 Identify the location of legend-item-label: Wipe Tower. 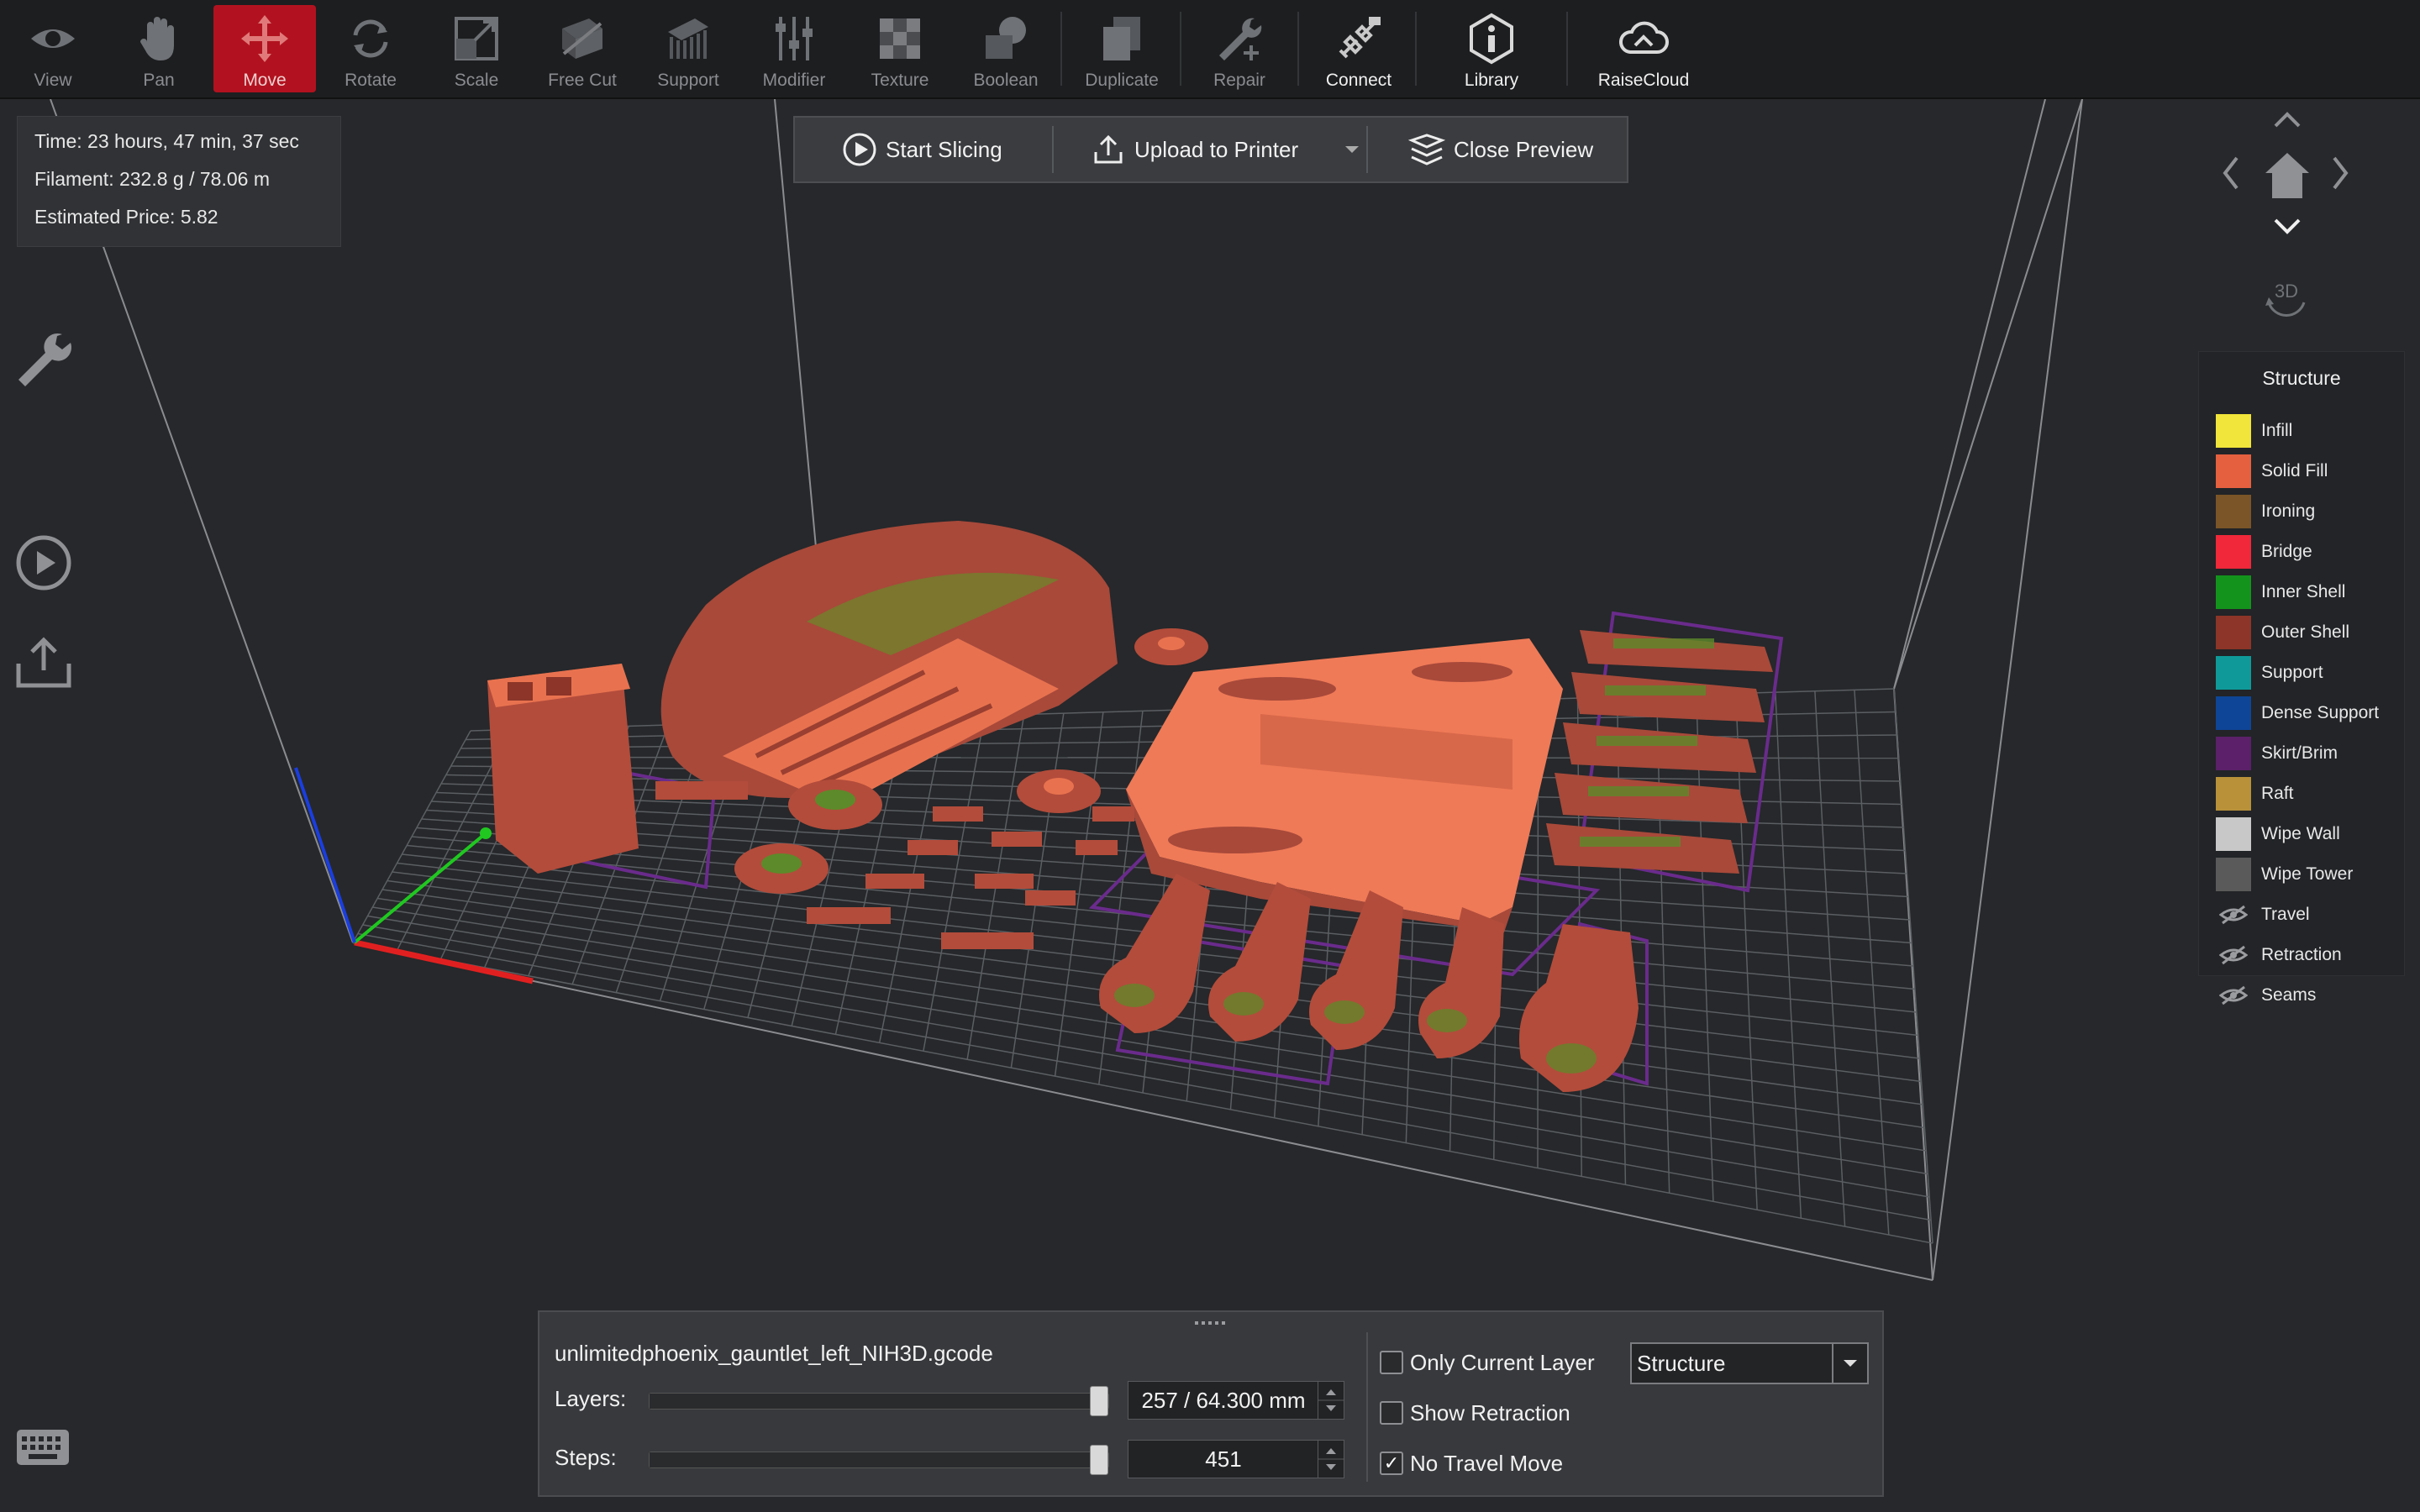
(2307, 874).